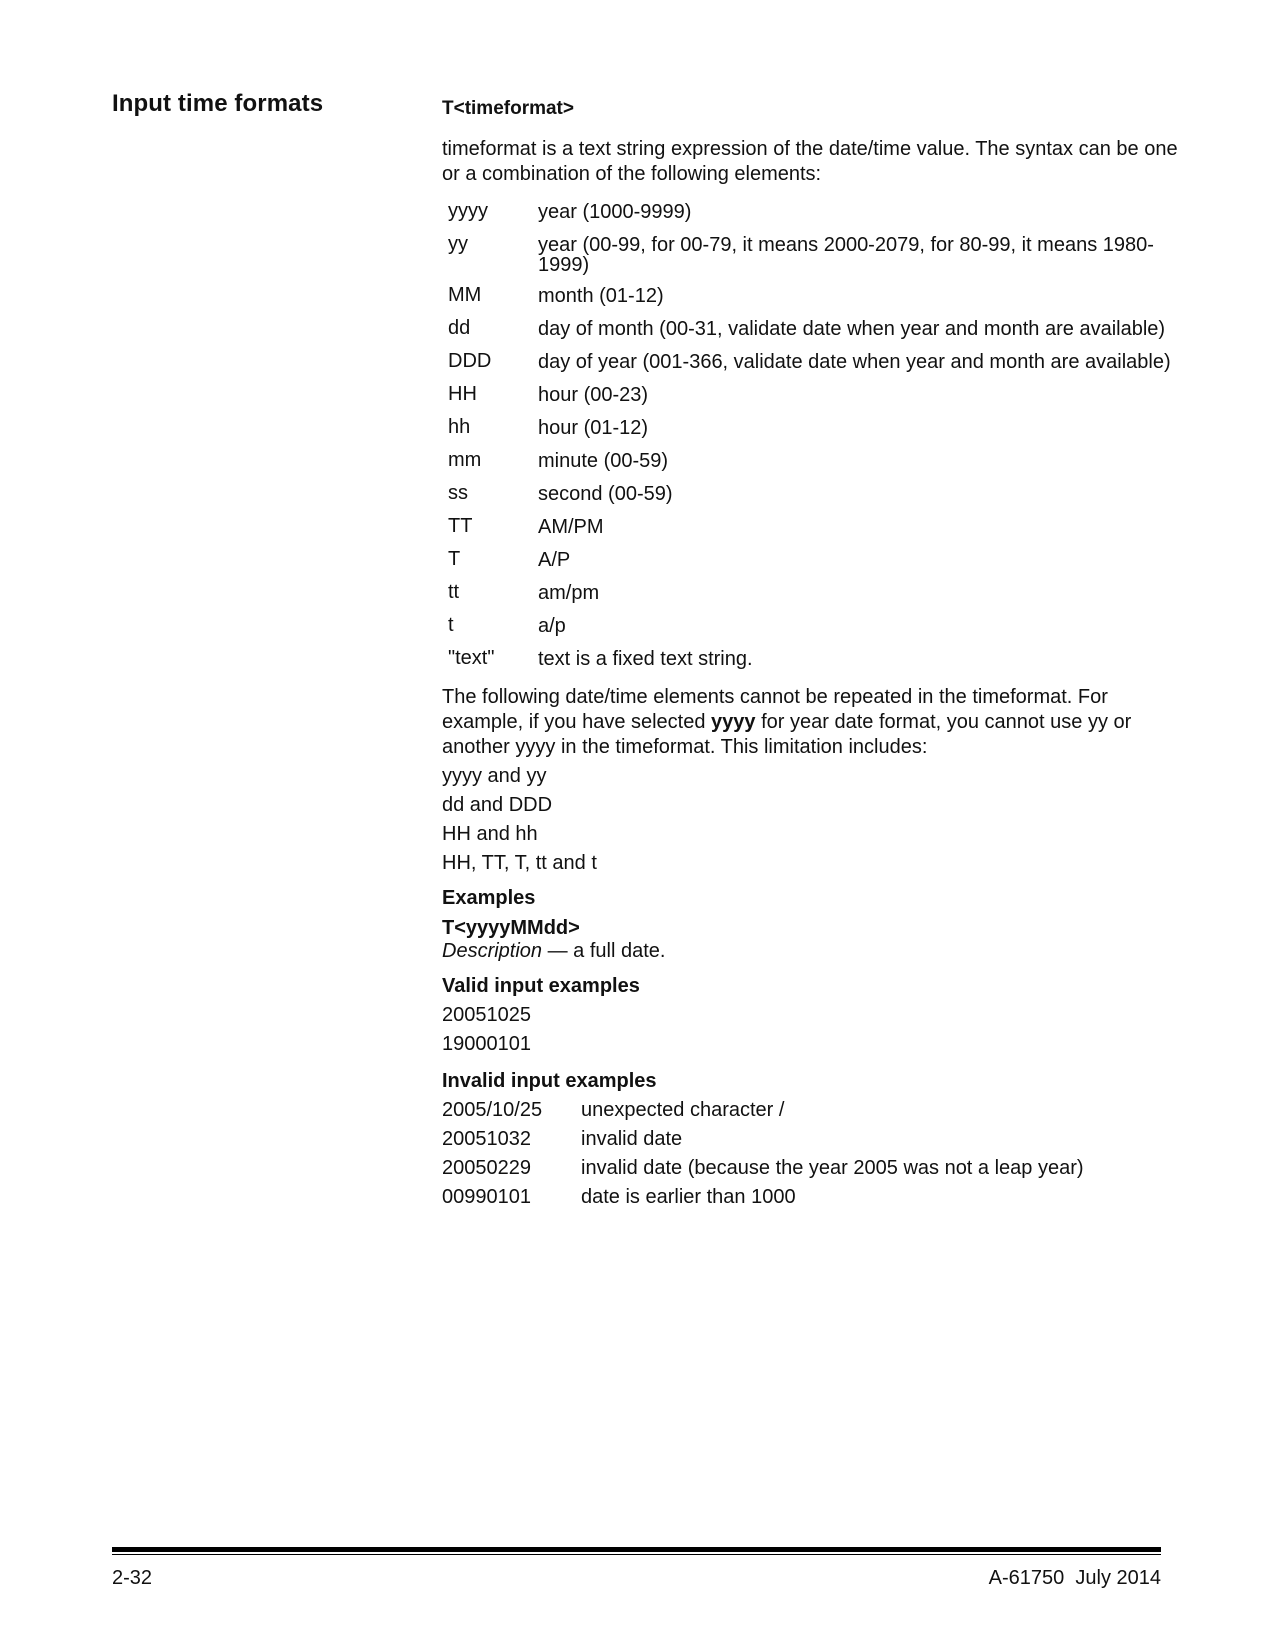 This screenshot has height=1650, width=1275. I want to click on page-number: 2-32, so click(132, 1578).